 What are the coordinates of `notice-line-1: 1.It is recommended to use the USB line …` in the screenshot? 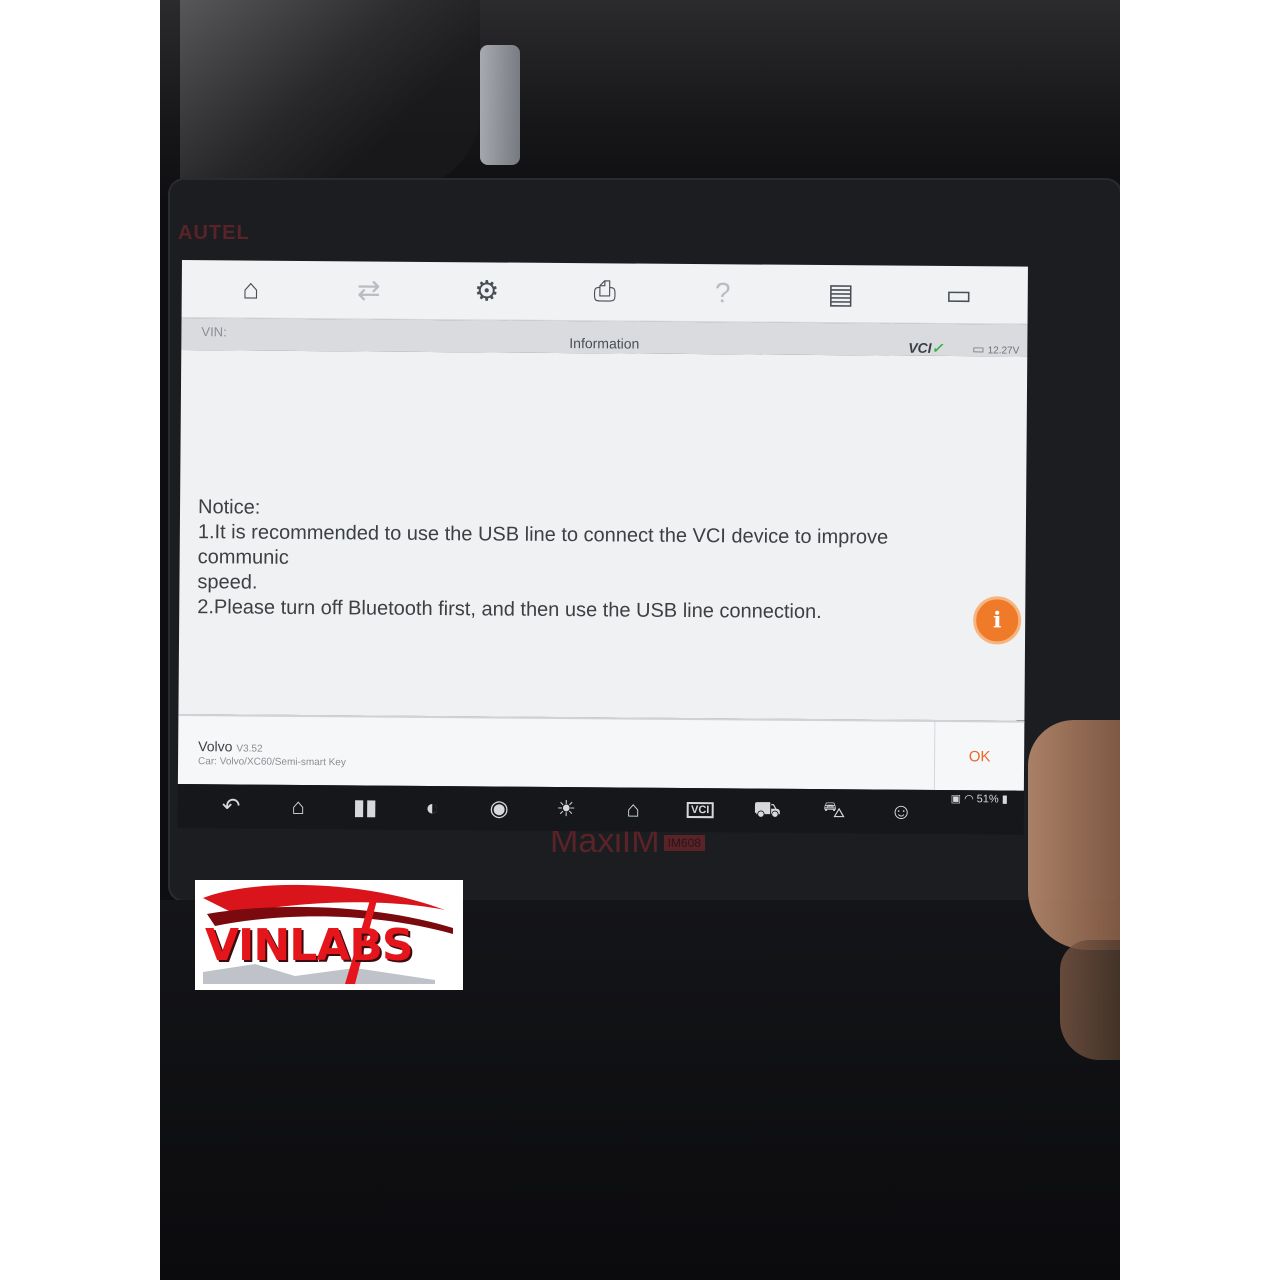 It's located at (543, 545).